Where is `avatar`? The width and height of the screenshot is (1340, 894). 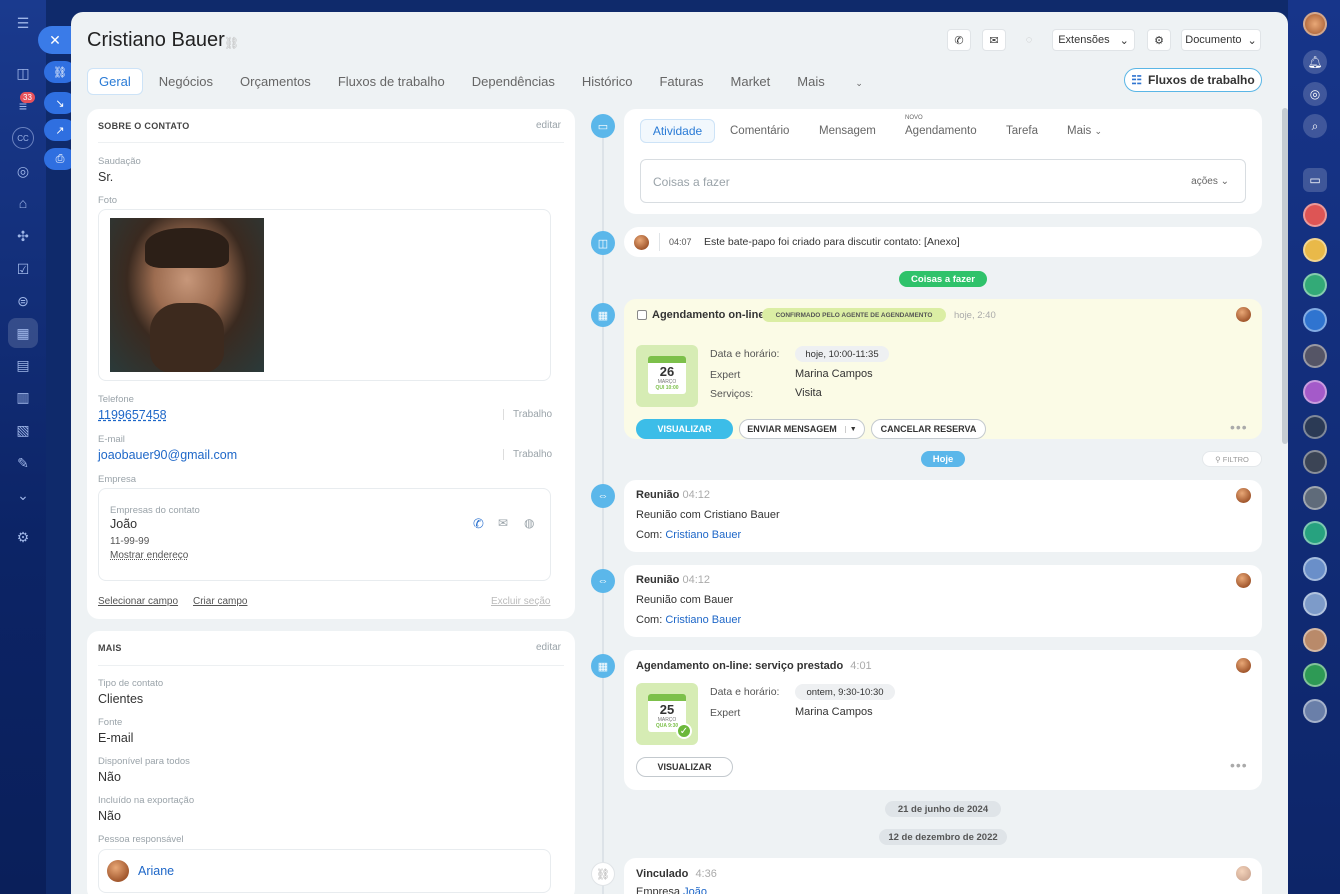
avatar is located at coordinates (1243, 314).